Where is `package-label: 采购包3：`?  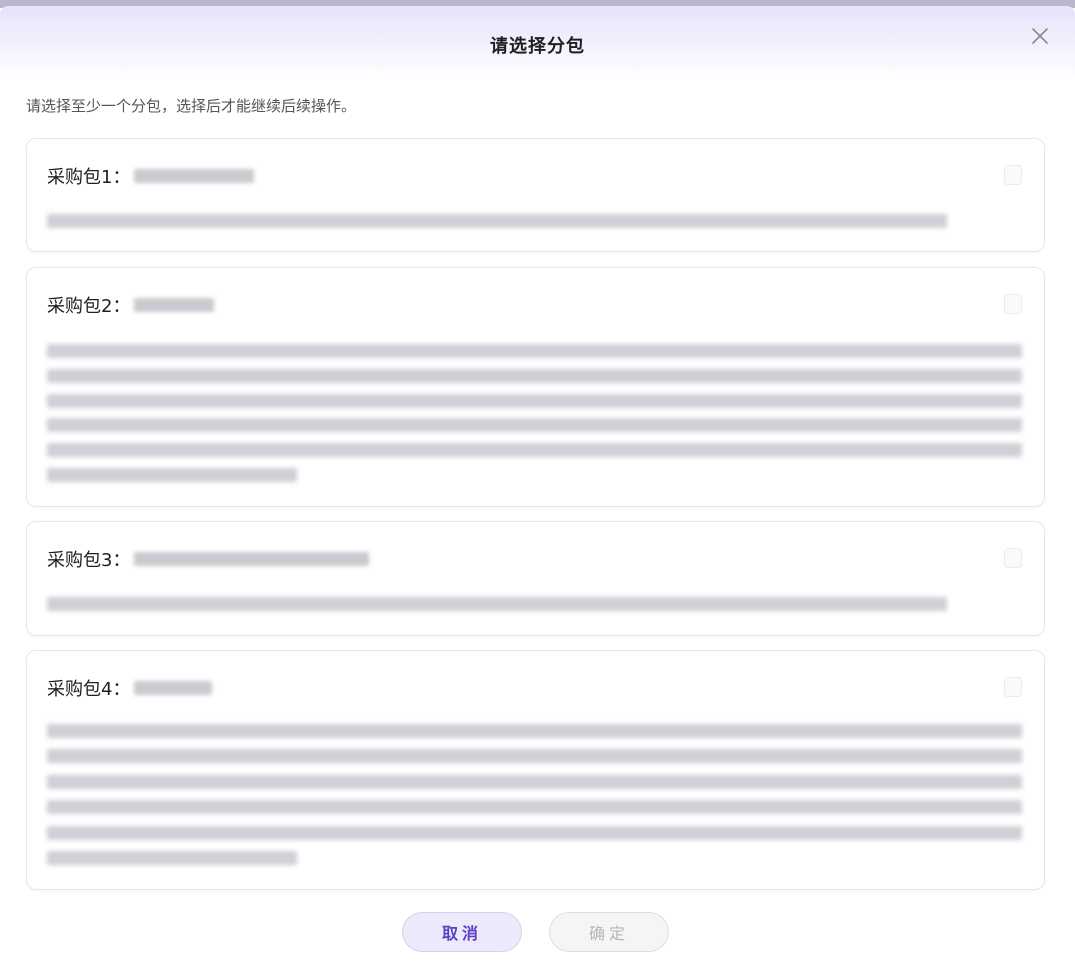
package-label: 采购包3： is located at coordinates (89, 560).